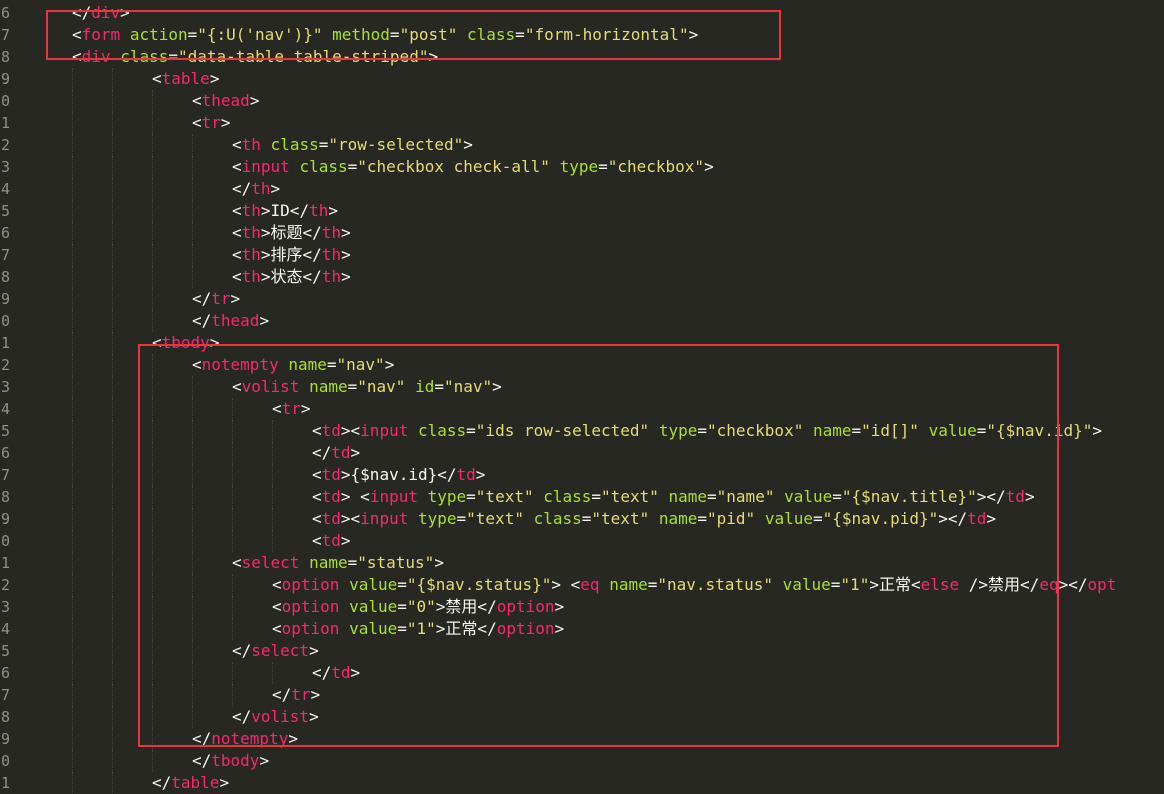 This screenshot has height=794, width=1164. I want to click on line-number: 8, so click(5, 57).